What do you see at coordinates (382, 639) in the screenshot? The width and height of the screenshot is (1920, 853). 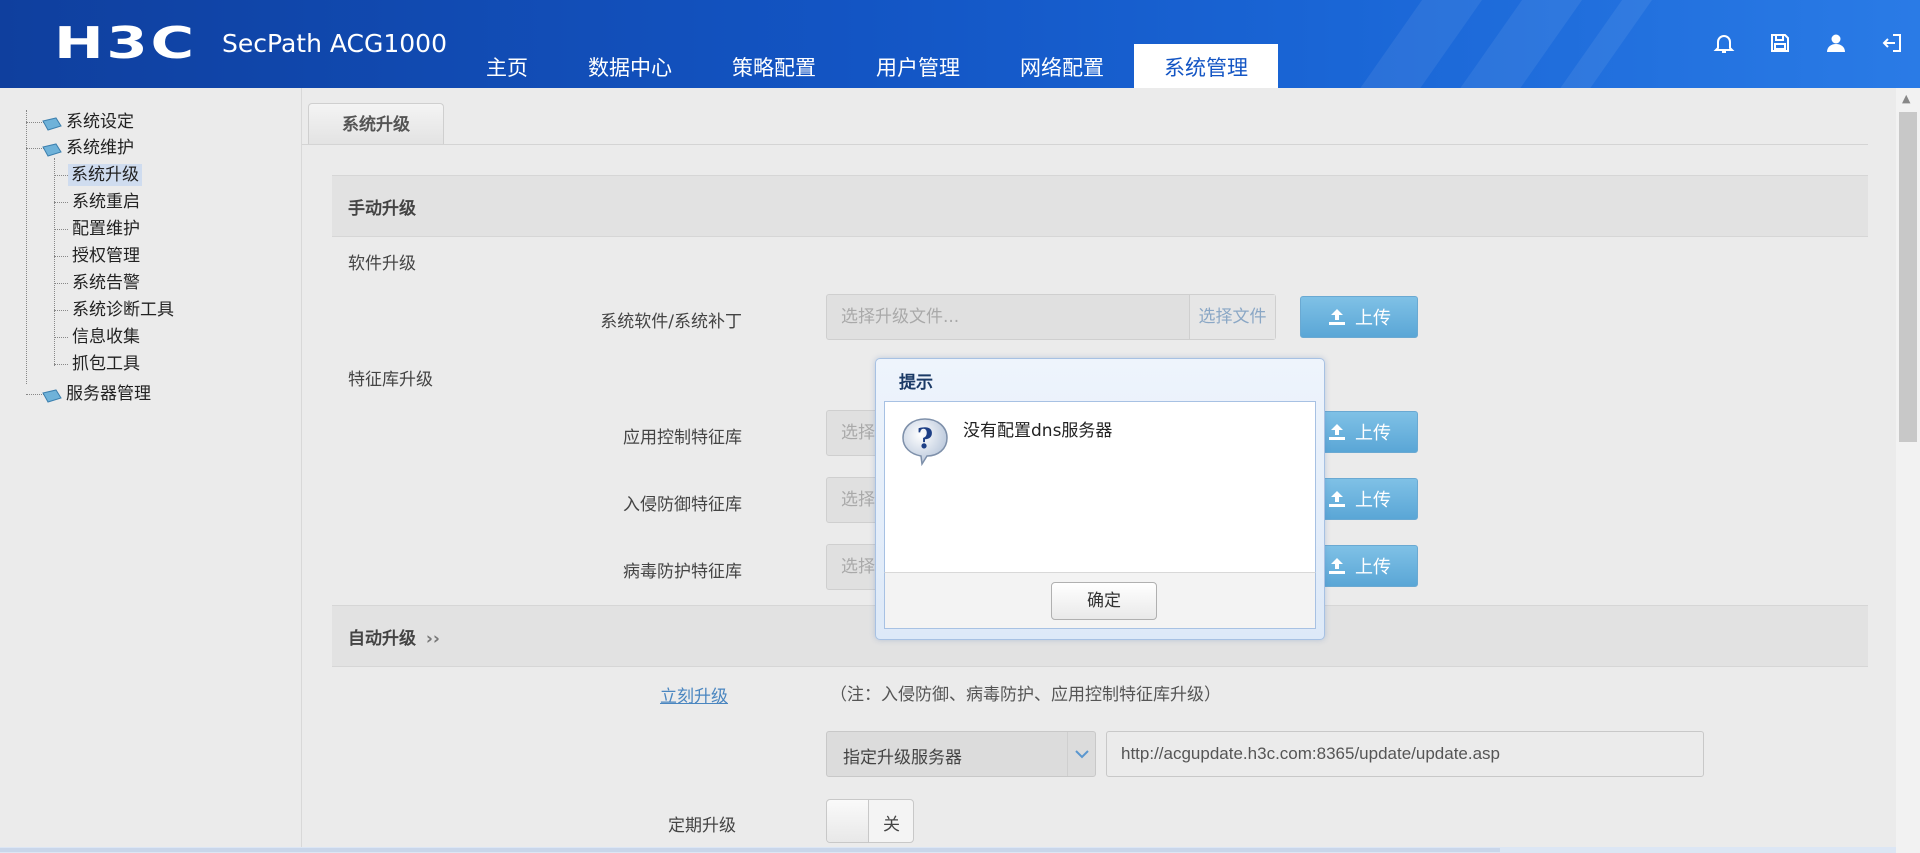 I see `auto-upgrade-title-text: 自动升级` at bounding box center [382, 639].